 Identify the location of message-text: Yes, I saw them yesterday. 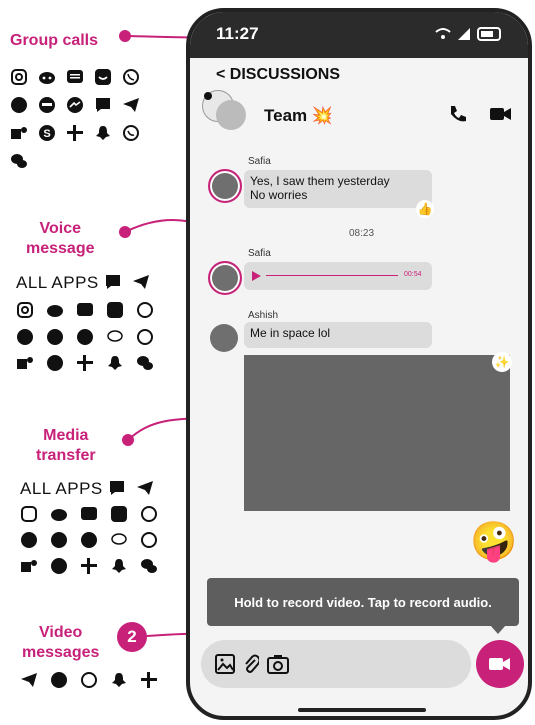
(320, 181).